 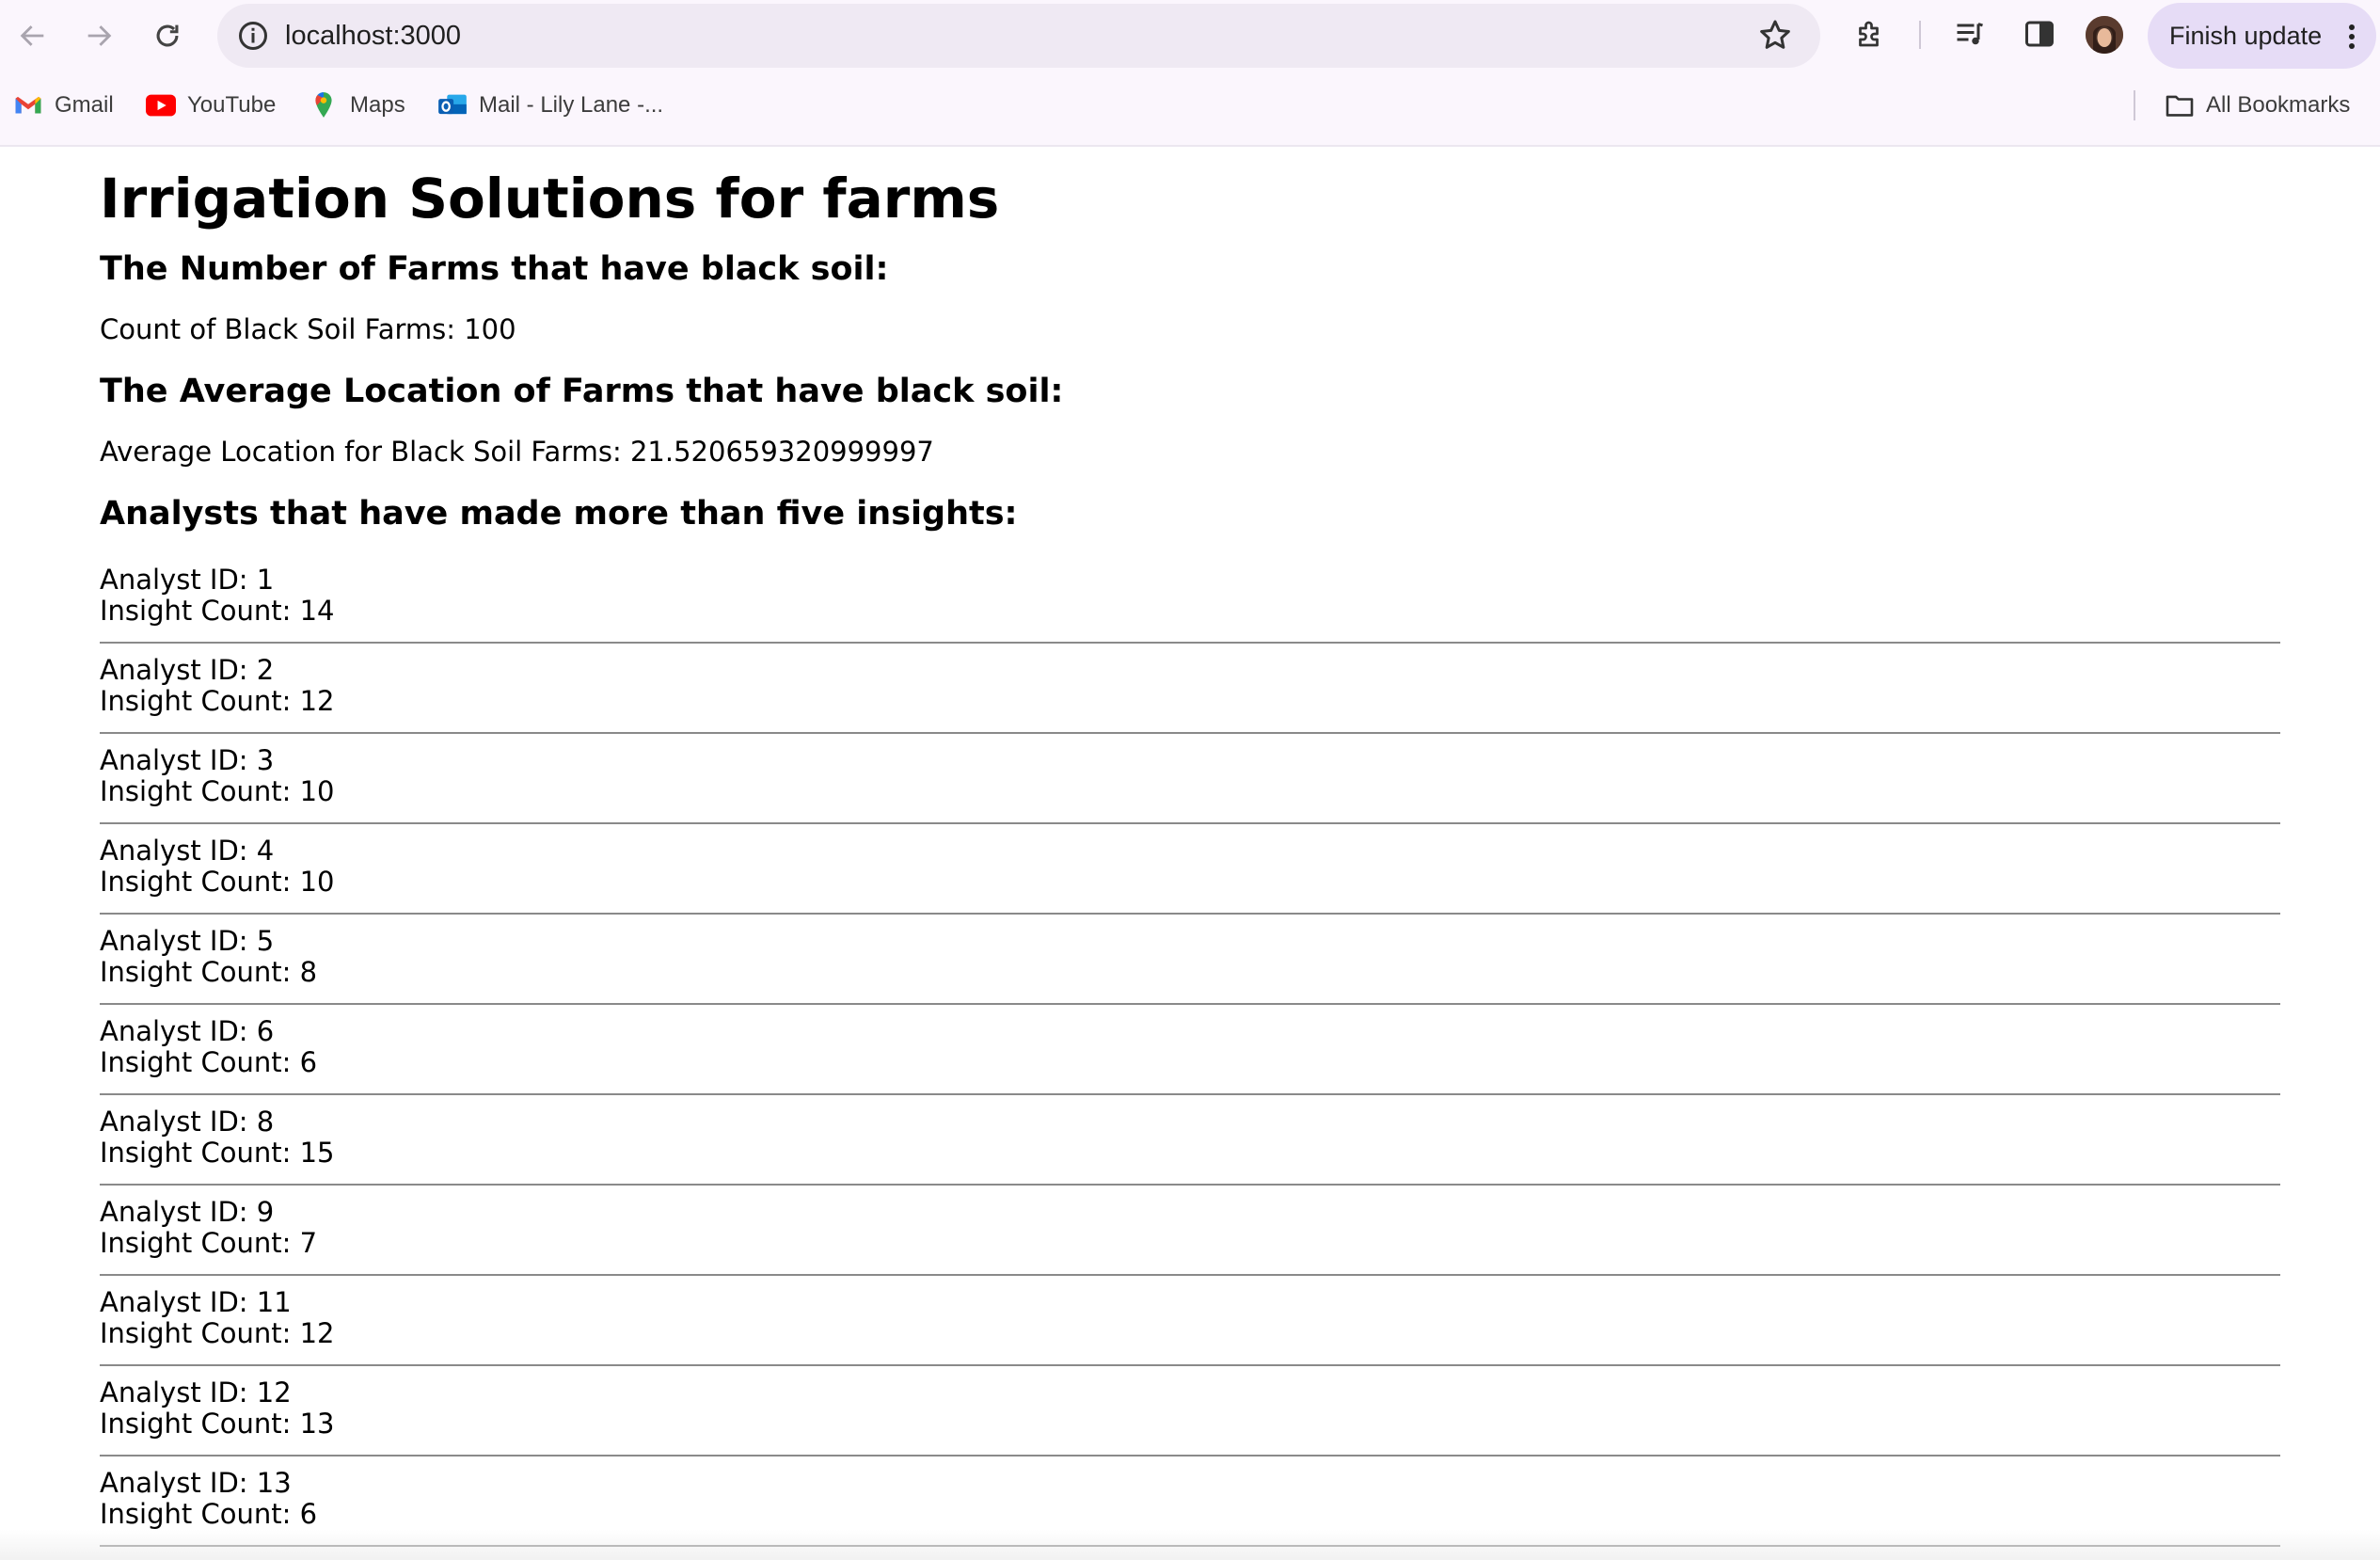 What do you see at coordinates (196, 1483) in the screenshot?
I see `analyst-id: Analyst ID: 13` at bounding box center [196, 1483].